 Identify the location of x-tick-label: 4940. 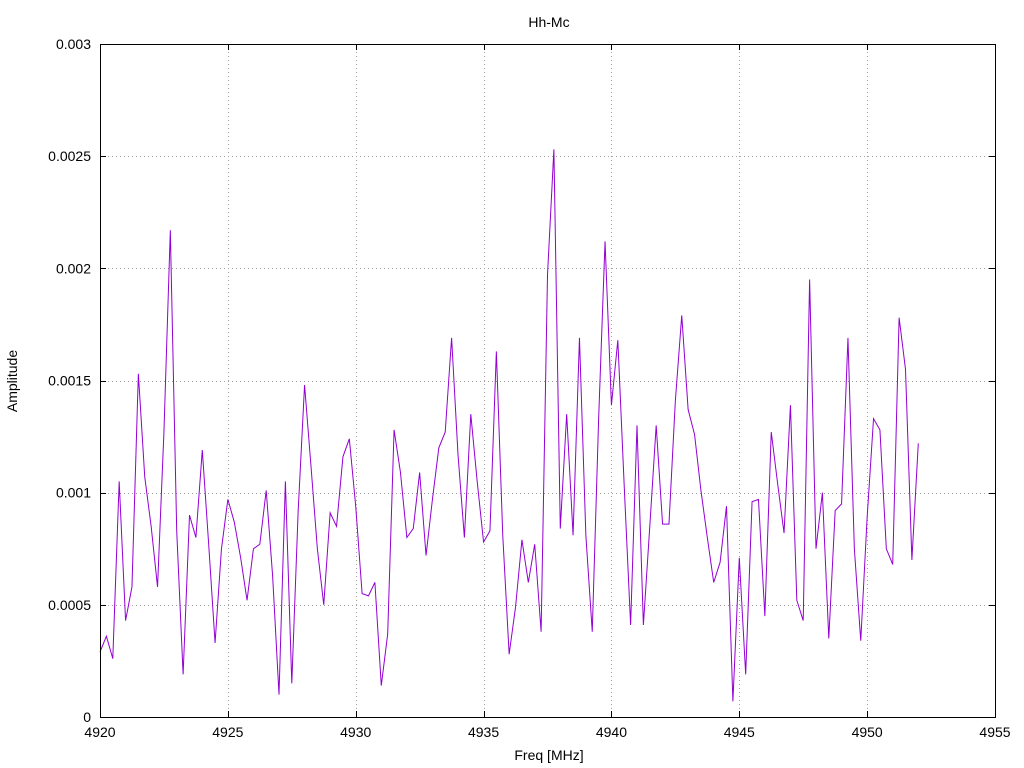
(611, 732).